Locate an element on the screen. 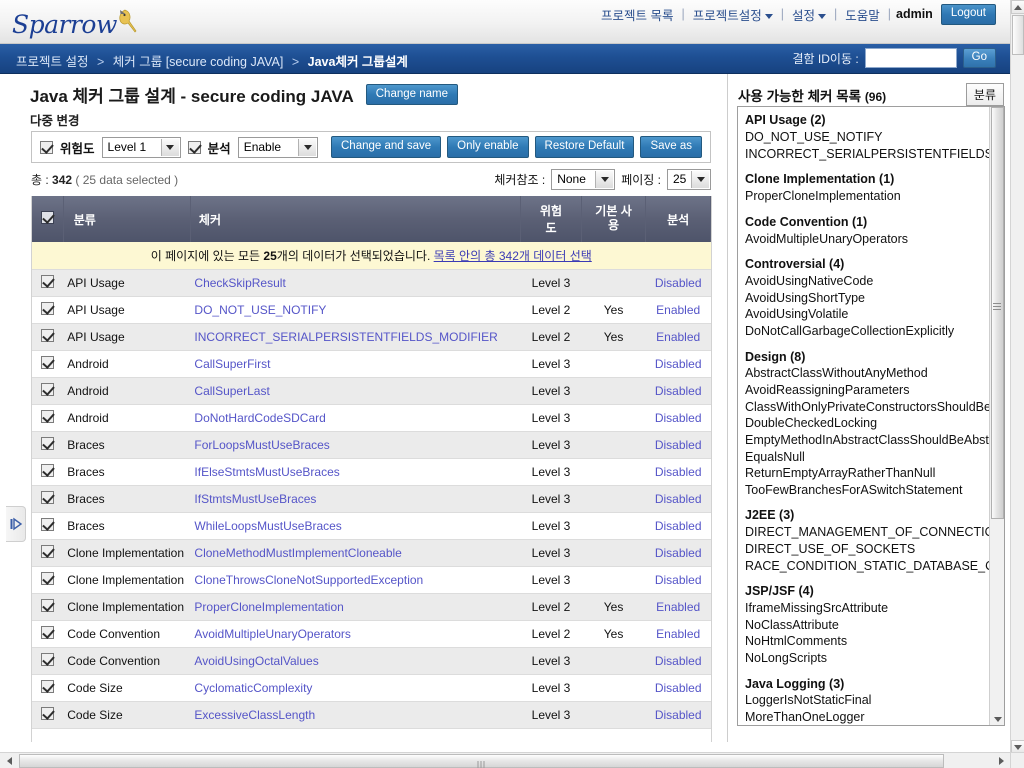 The height and width of the screenshot is (768, 1024). checker-group-item: AbstractClassWithoutAnyMethod is located at coordinates (874, 373).